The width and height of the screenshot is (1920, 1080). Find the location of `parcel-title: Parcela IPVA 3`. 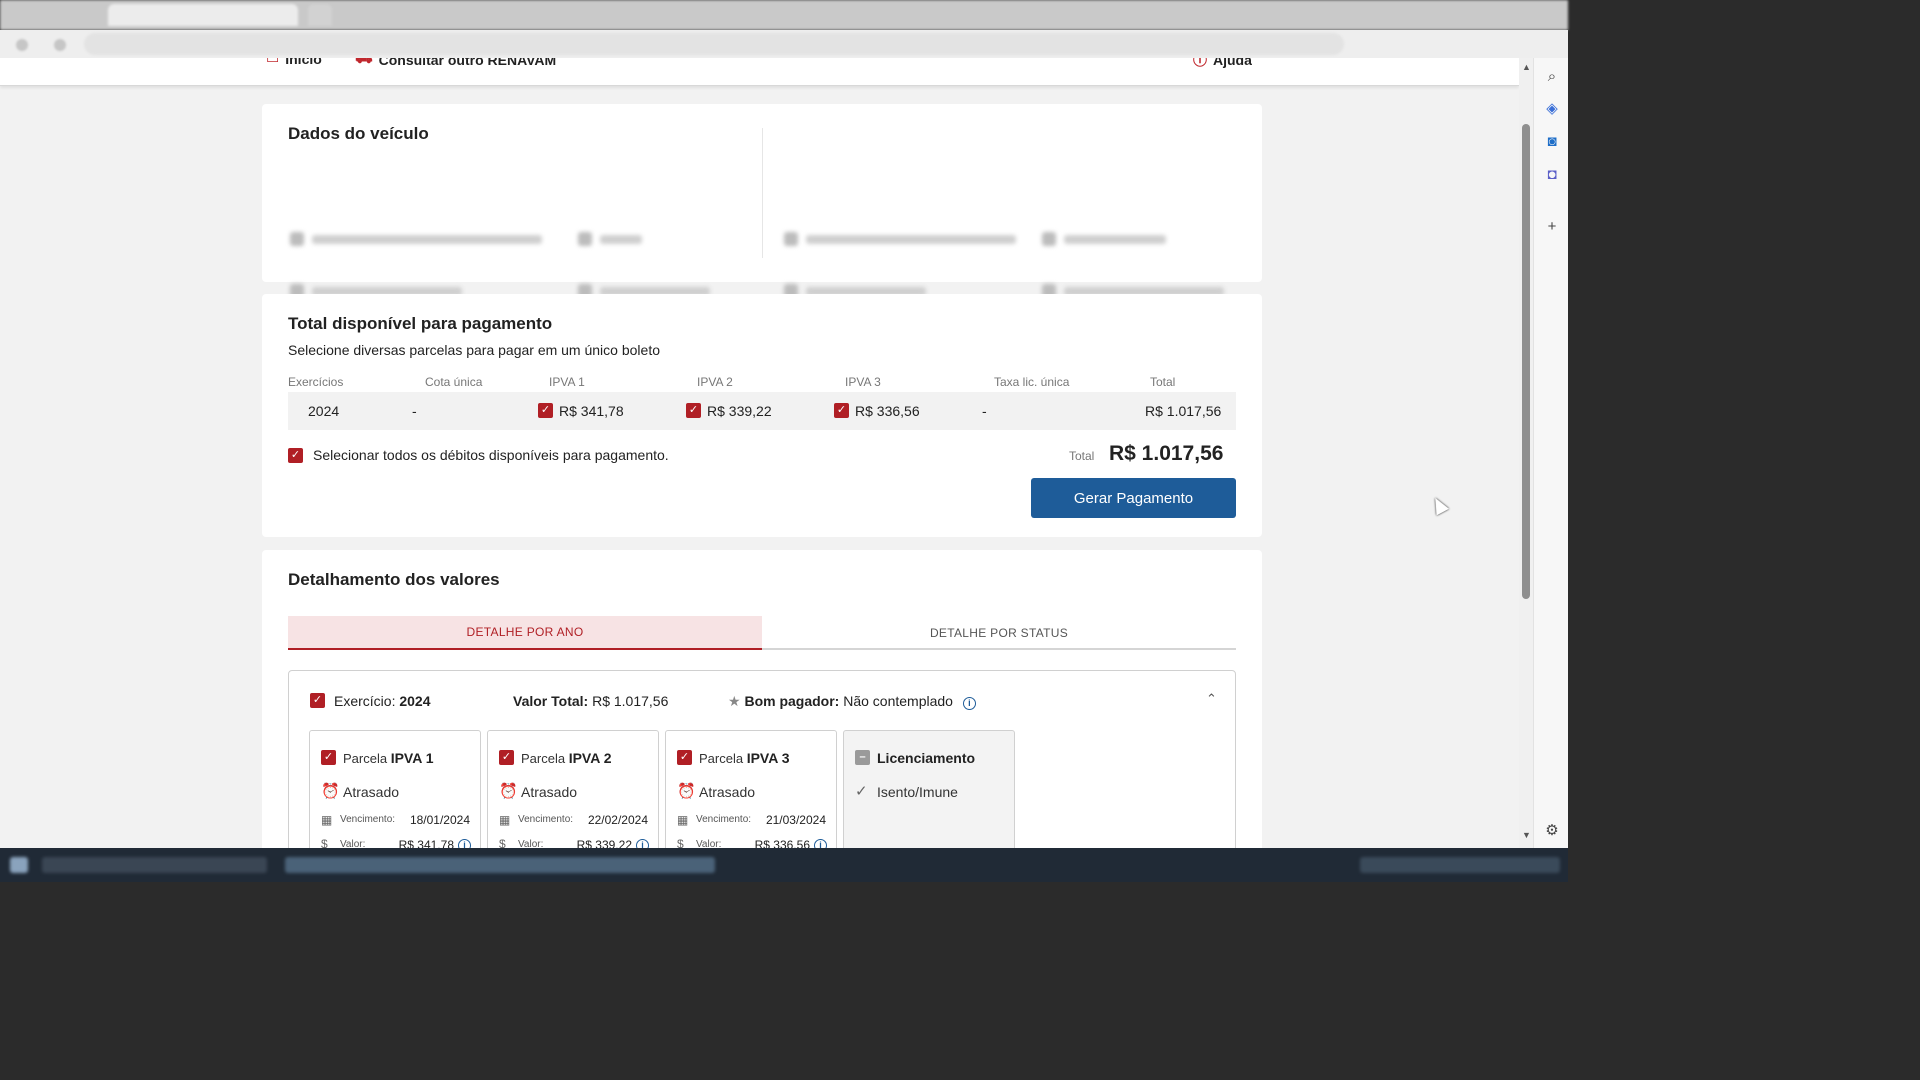

parcel-title: Parcela IPVA 3 is located at coordinates (744, 758).